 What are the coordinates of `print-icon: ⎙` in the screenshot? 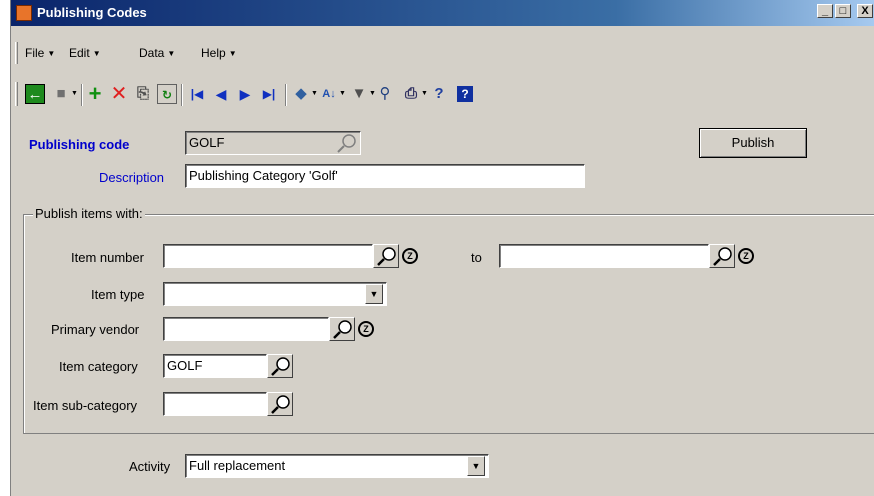 It's located at (411, 94).